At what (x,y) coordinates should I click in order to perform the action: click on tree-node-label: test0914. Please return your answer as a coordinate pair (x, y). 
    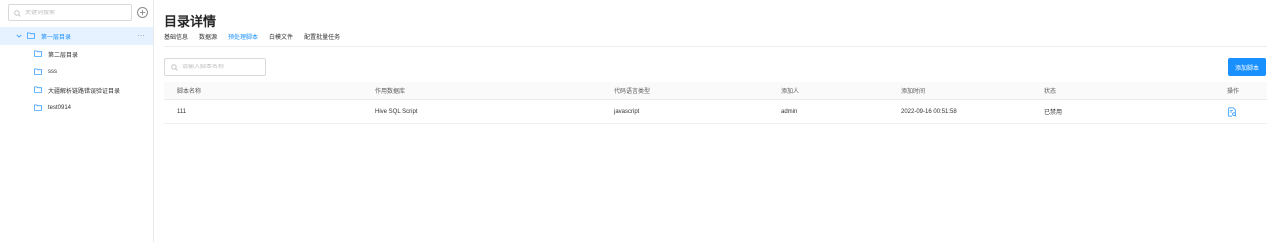
    Looking at the image, I should click on (60, 108).